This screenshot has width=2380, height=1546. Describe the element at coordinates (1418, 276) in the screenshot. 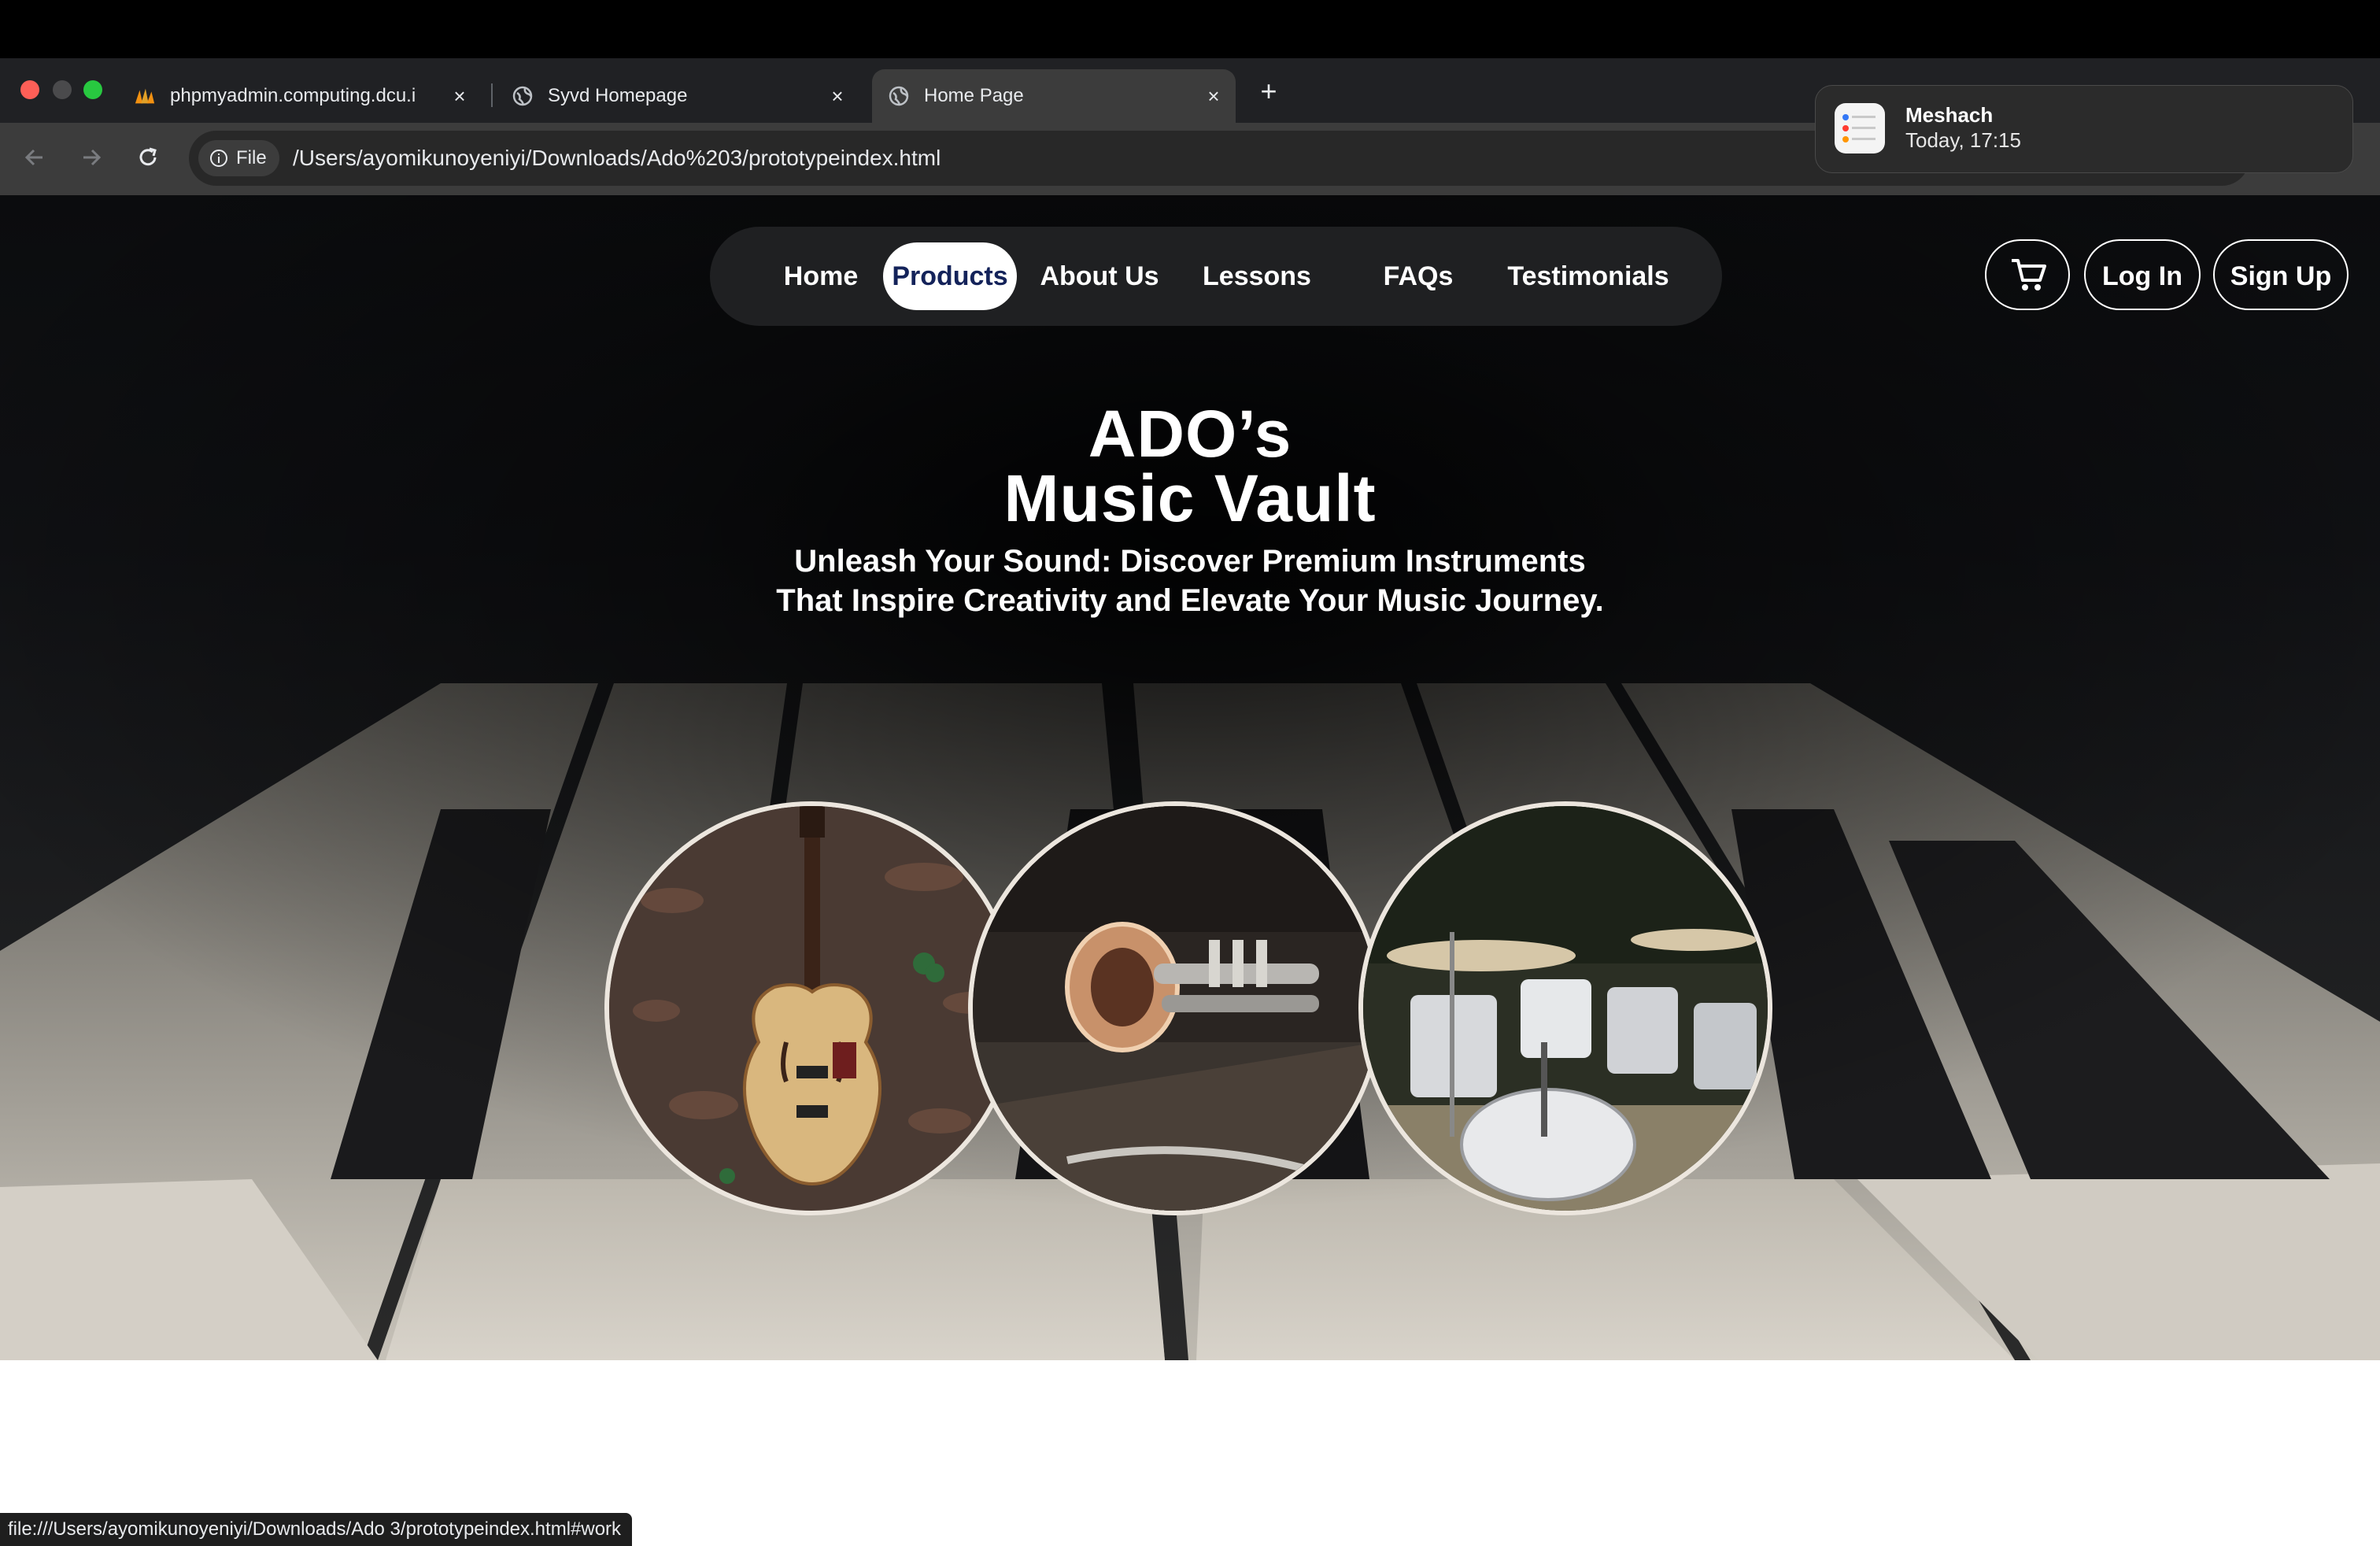

I see `nav-faqs: FAQs` at that location.